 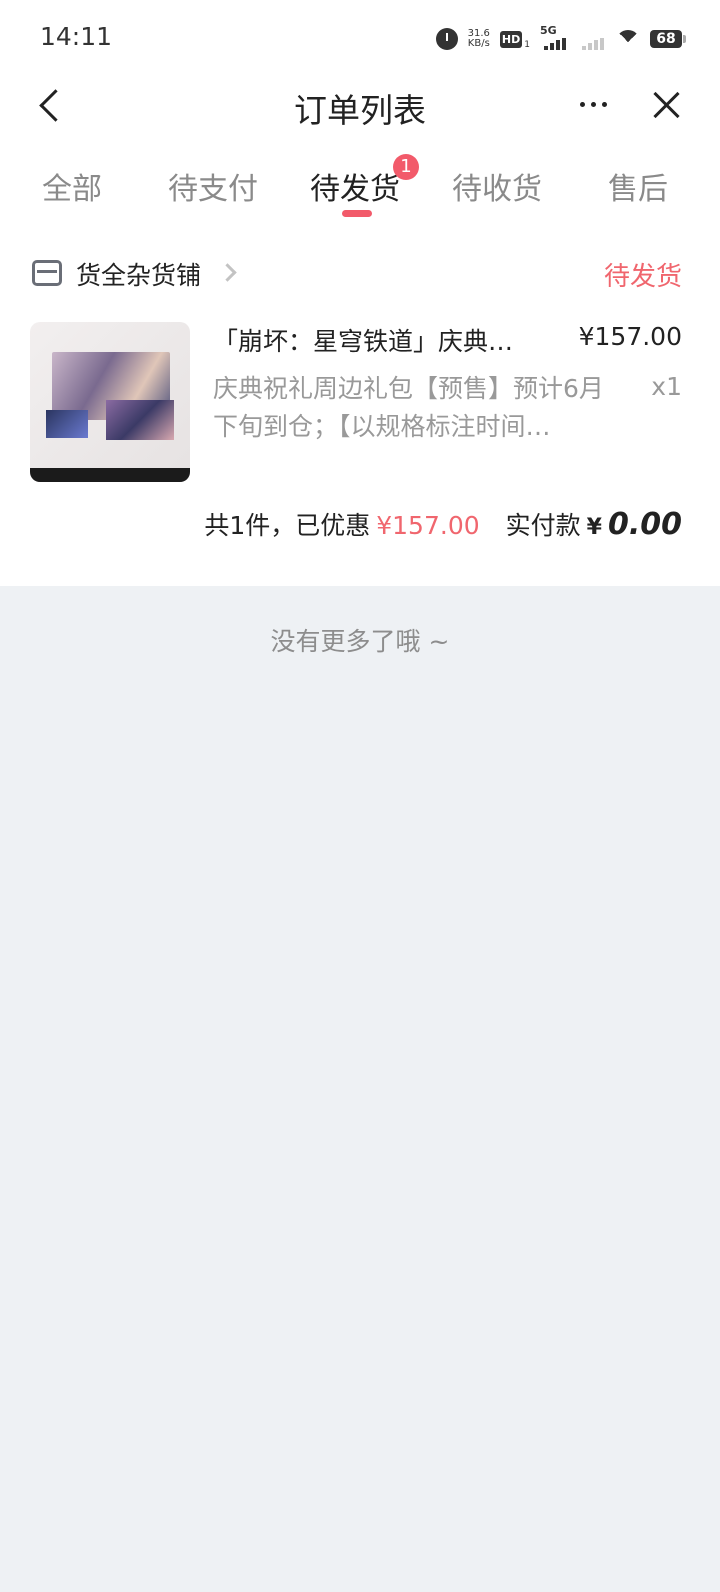 What do you see at coordinates (630, 336) in the screenshot?
I see `product-price: ¥157.00` at bounding box center [630, 336].